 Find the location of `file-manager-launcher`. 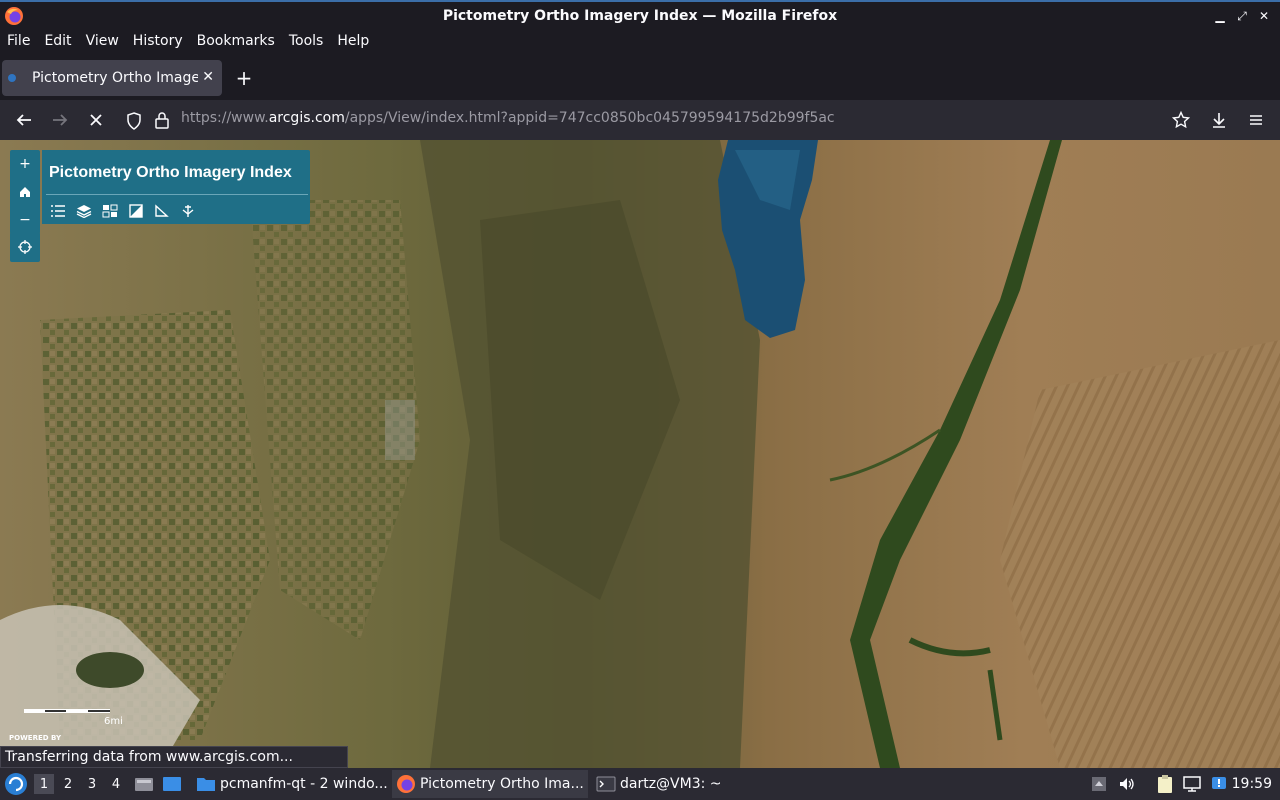

file-manager-launcher is located at coordinates (144, 784).